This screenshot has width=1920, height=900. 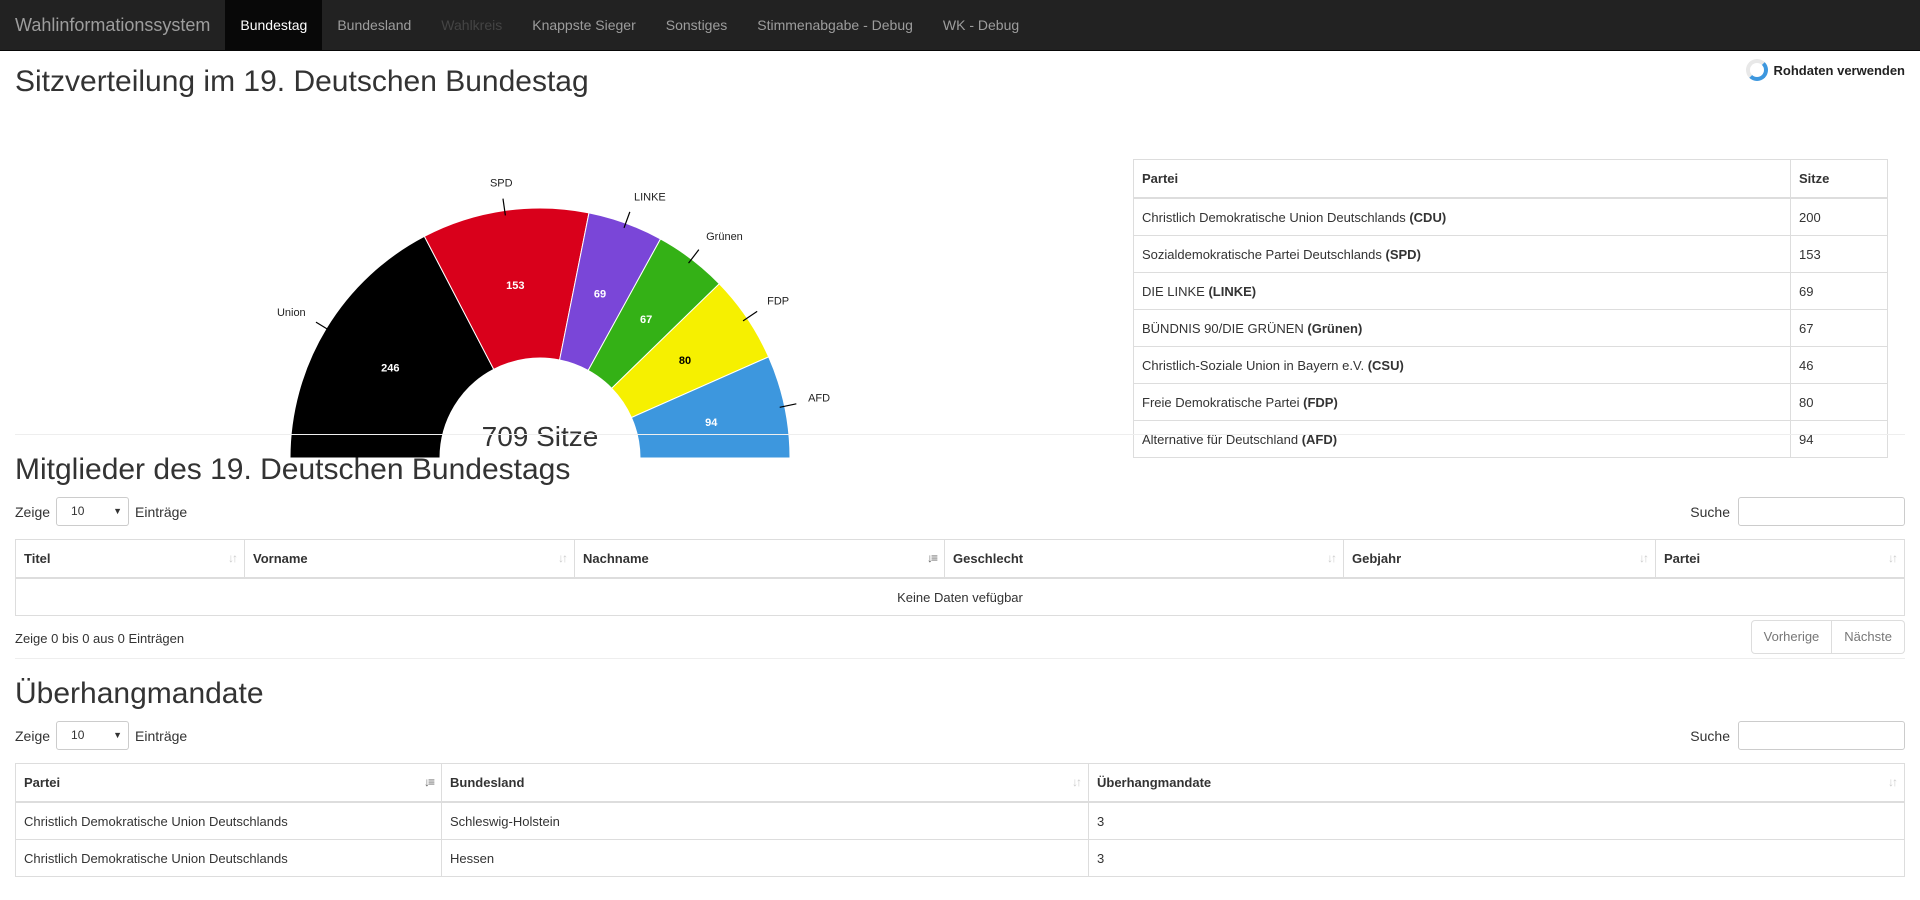 I want to click on next-page-button: Nächste, so click(x=1868, y=637).